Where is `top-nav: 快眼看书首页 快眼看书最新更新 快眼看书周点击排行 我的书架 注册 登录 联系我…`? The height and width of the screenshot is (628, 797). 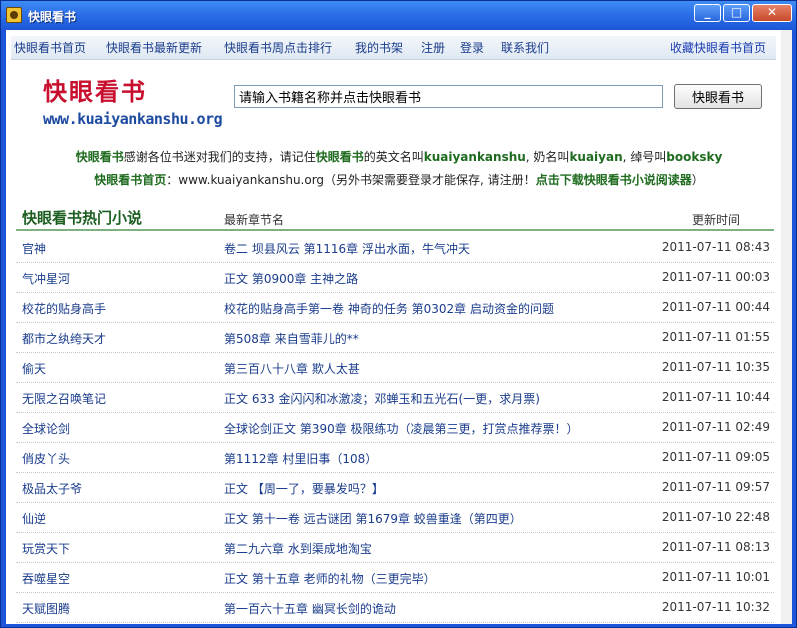 top-nav: 快眼看书首页 快眼看书最新更新 快眼看书周点击排行 我的书架 注册 登录 联系我… is located at coordinates (393, 48).